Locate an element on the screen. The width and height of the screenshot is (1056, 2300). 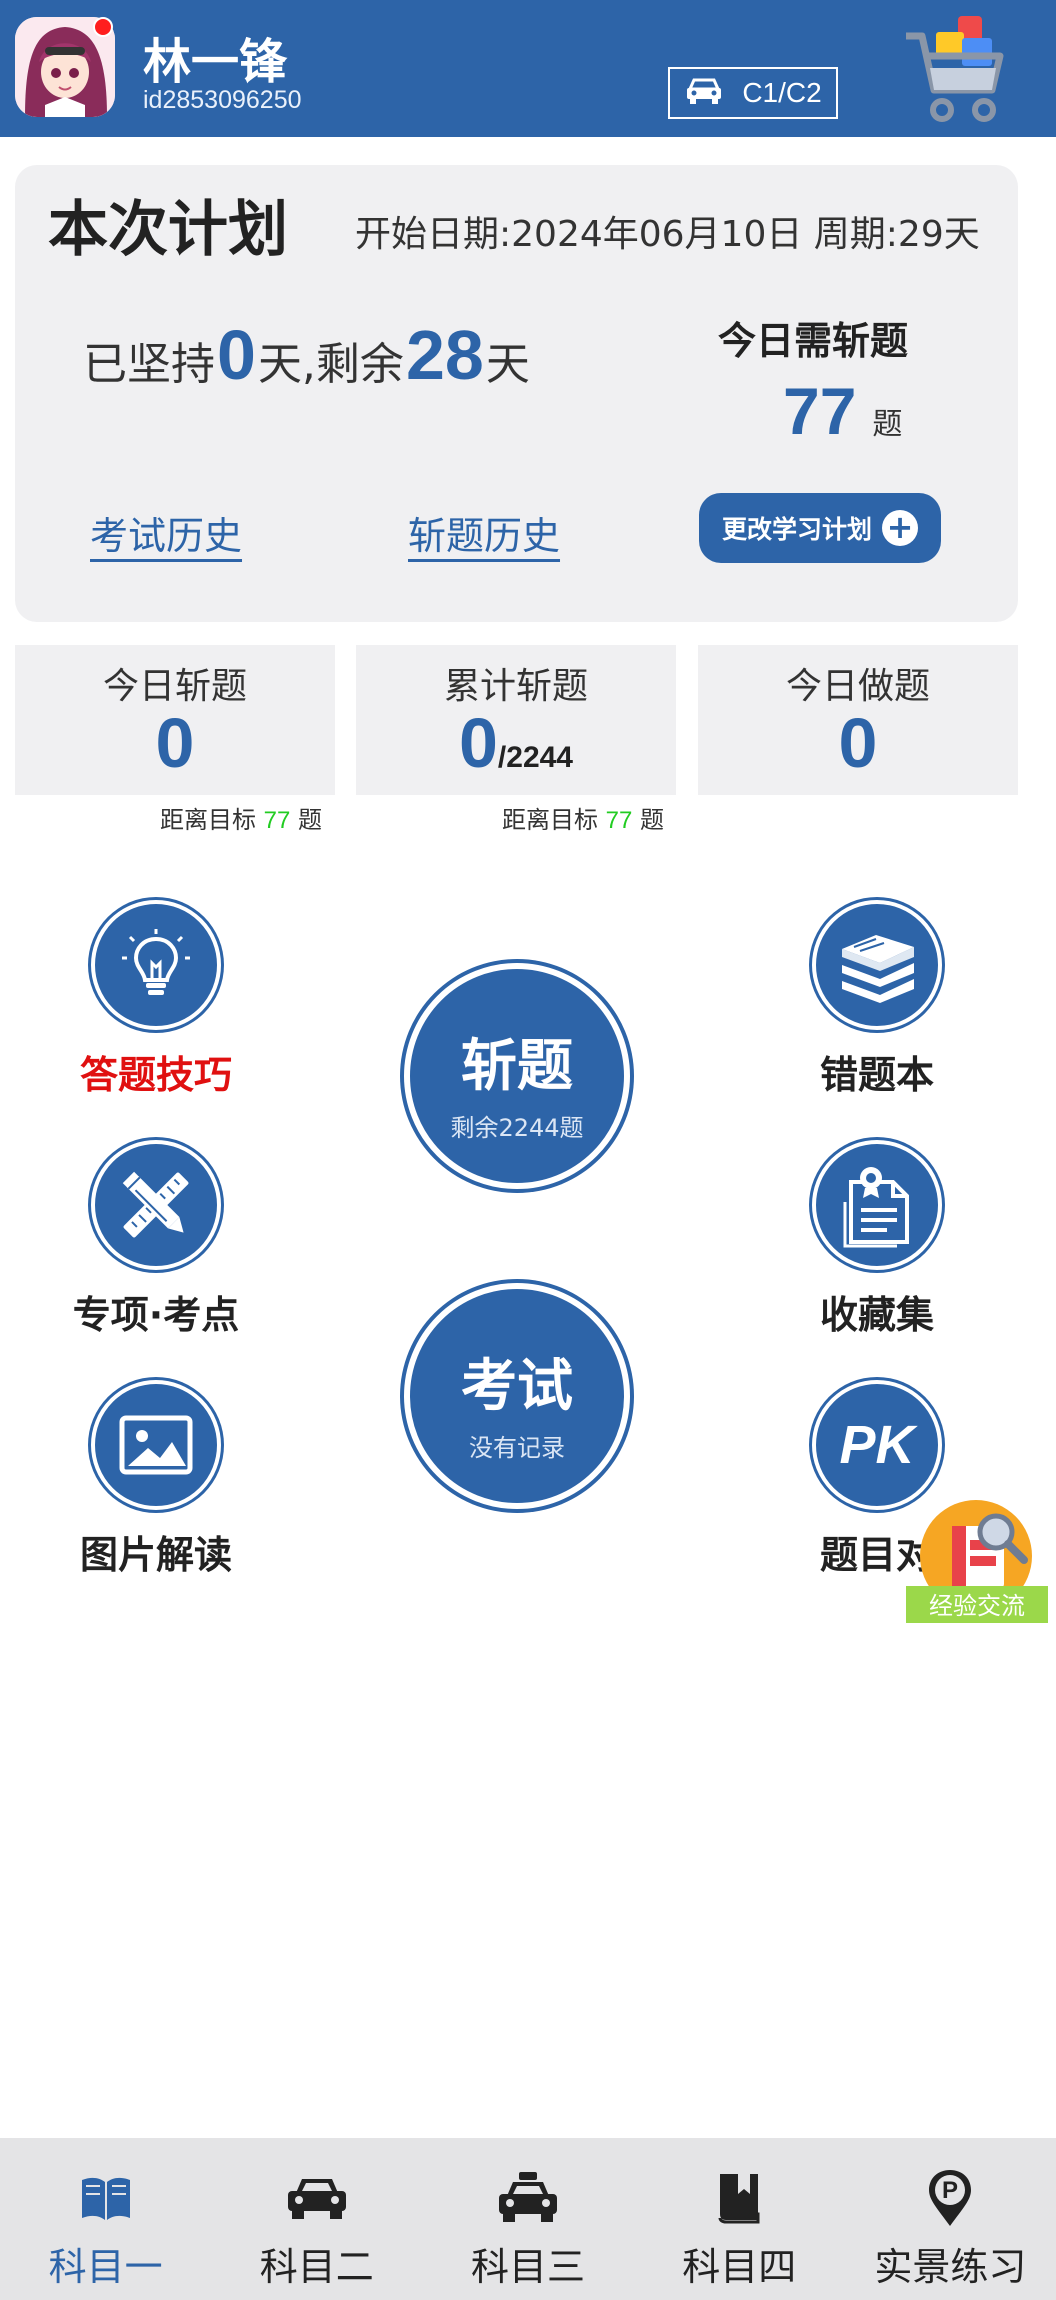
answer-tips-label: 答题技巧 is located at coordinates (155, 1075).